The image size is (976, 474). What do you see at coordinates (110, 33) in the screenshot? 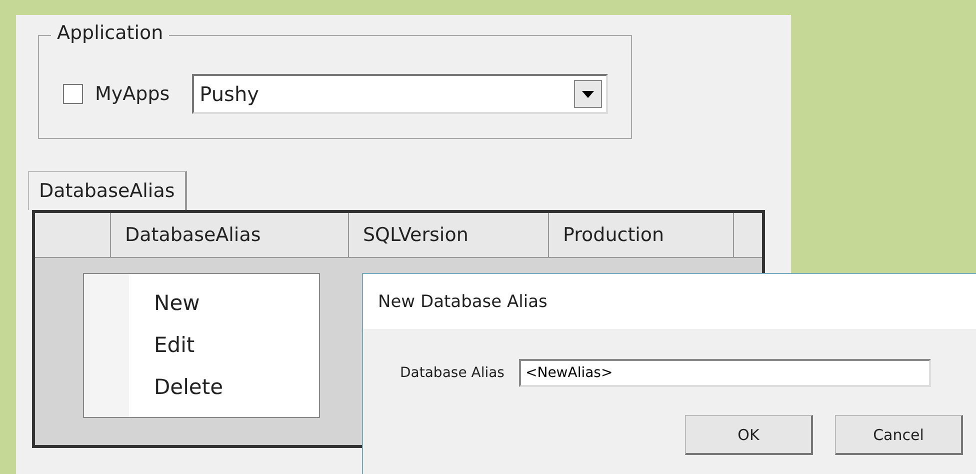
I see `group-title: Application` at bounding box center [110, 33].